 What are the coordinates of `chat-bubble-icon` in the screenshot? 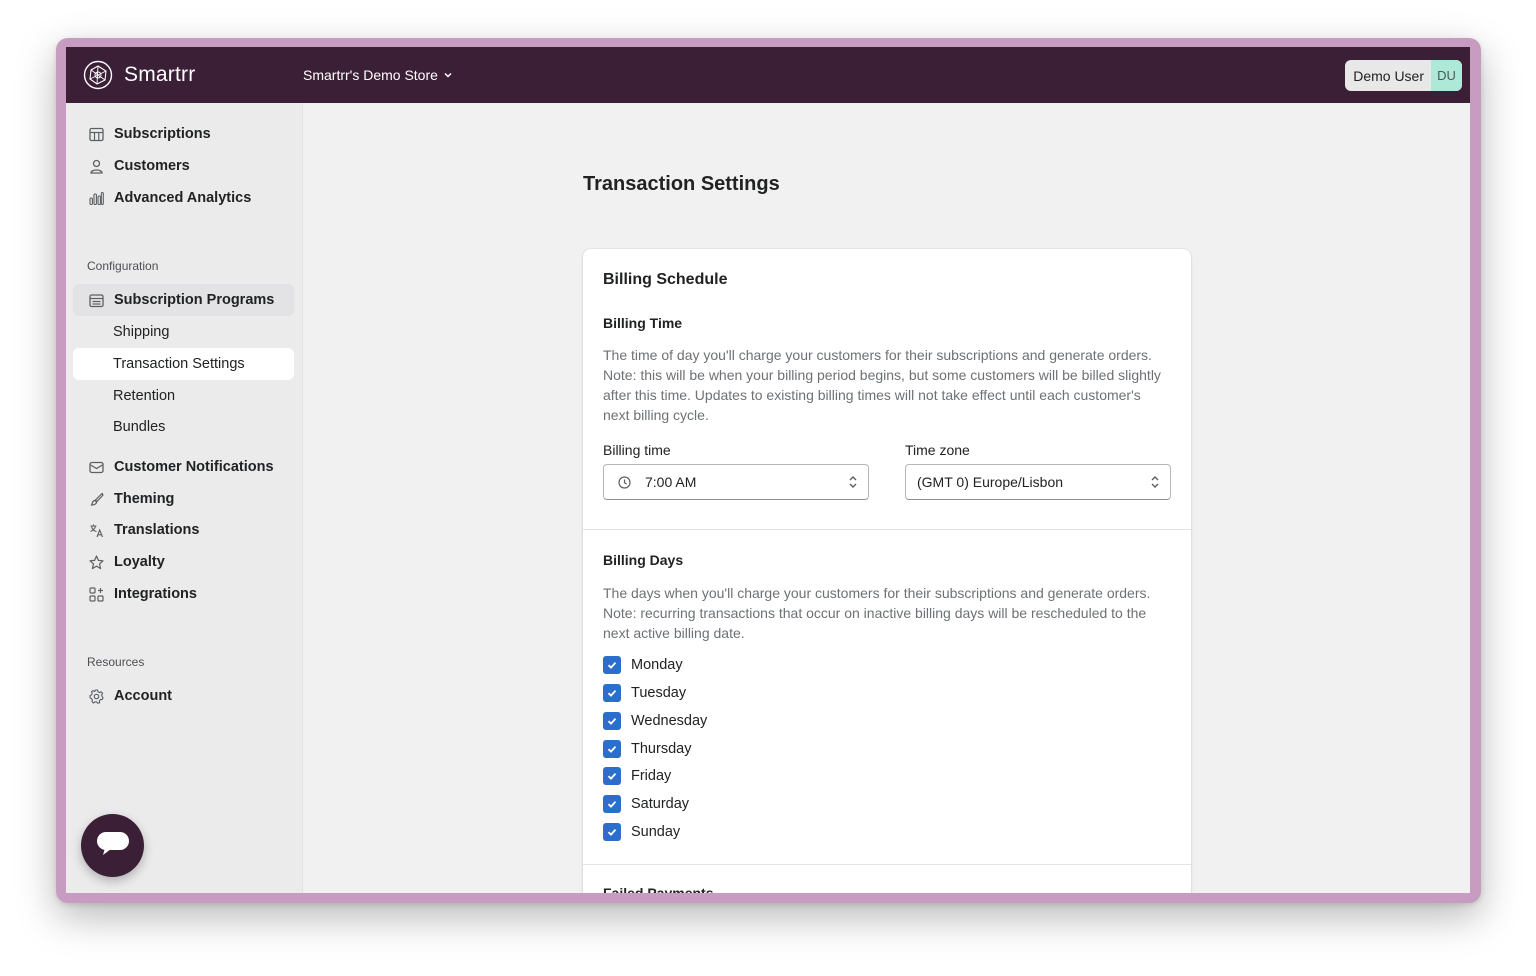 It's located at (113, 845).